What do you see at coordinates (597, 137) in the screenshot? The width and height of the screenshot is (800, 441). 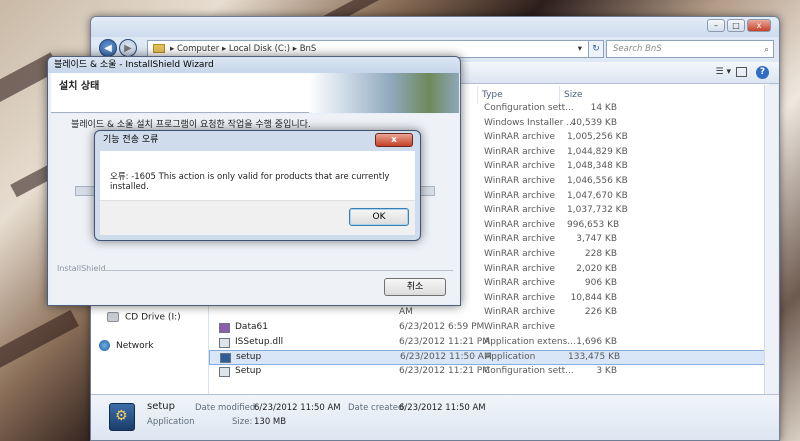 I see `file-size: 1,005,256 KB` at bounding box center [597, 137].